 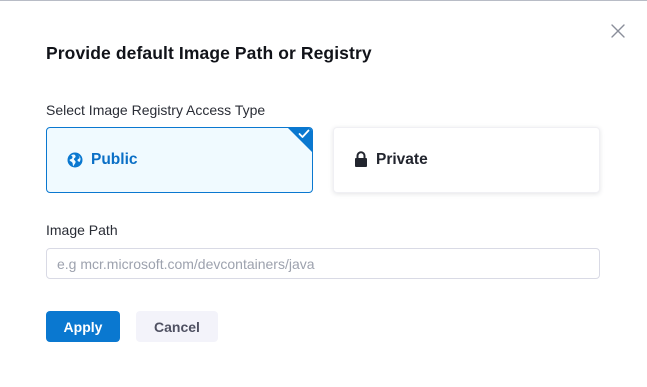 I want to click on close-icon, so click(x=618, y=31).